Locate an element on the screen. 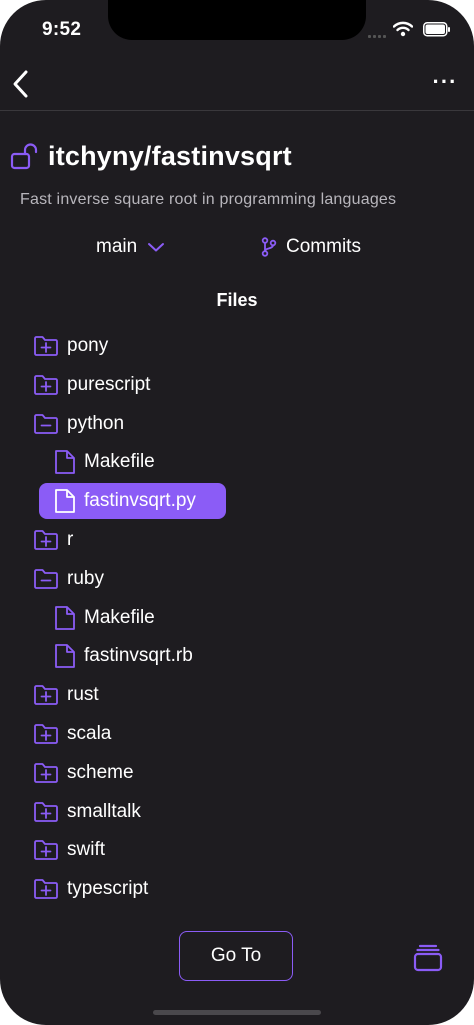 The image size is (474, 1025). branch-selector: main is located at coordinates (130, 247).